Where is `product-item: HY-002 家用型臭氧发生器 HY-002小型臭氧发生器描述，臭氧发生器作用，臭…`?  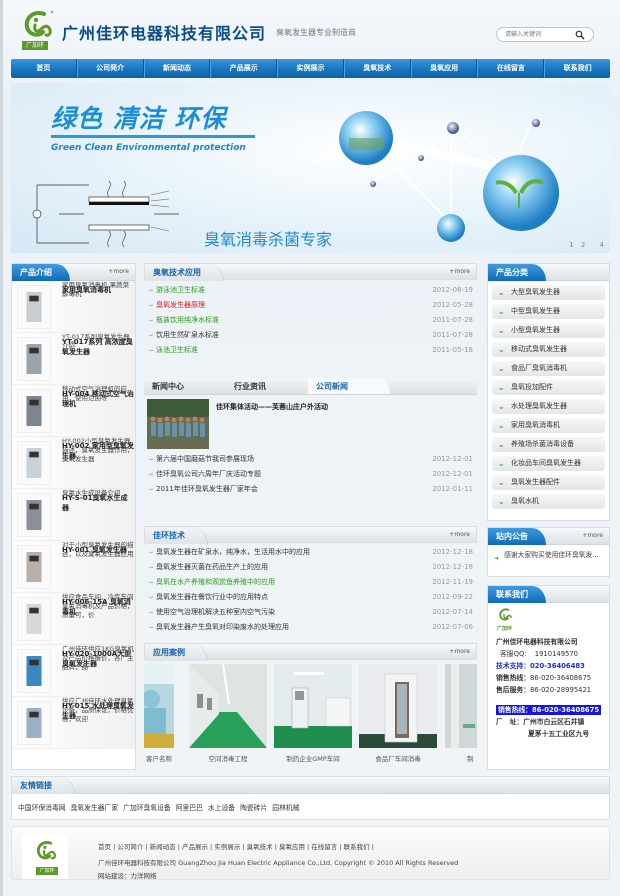 product-item: HY-002 家用型臭氧发生器 HY-002小型臭氧发生器描述，臭氧发生器作用，臭… is located at coordinates (73, 463).